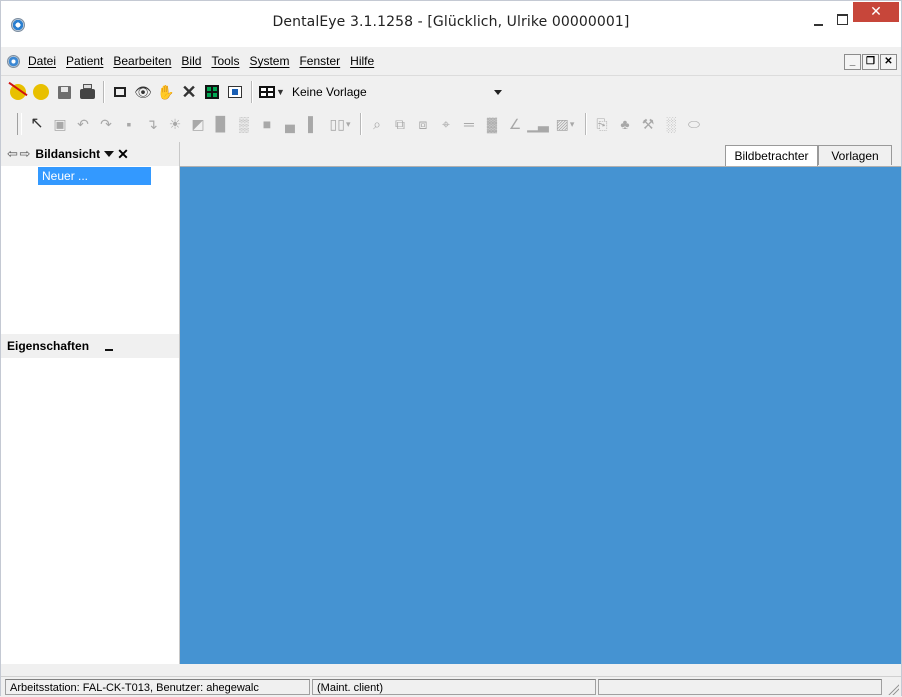 This screenshot has width=902, height=697. What do you see at coordinates (87, 92) in the screenshot?
I see `print-icon` at bounding box center [87, 92].